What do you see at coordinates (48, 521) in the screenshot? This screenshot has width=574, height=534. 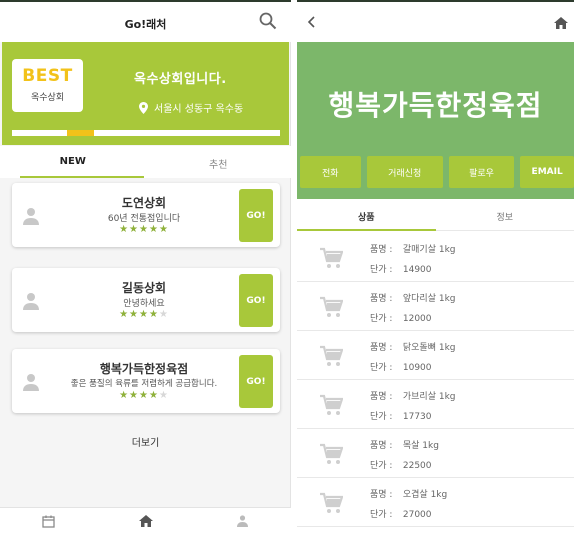 I see `nav-calendar` at bounding box center [48, 521].